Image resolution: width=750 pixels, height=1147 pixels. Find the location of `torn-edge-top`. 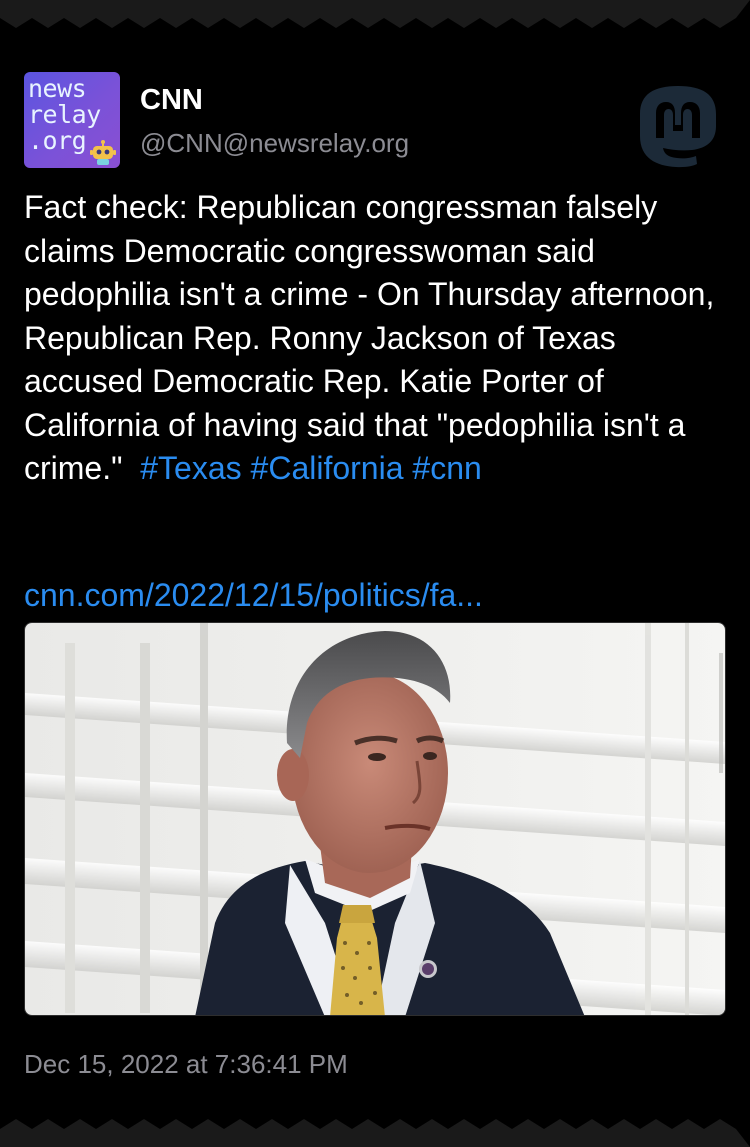

torn-edge-top is located at coordinates (375, 15).